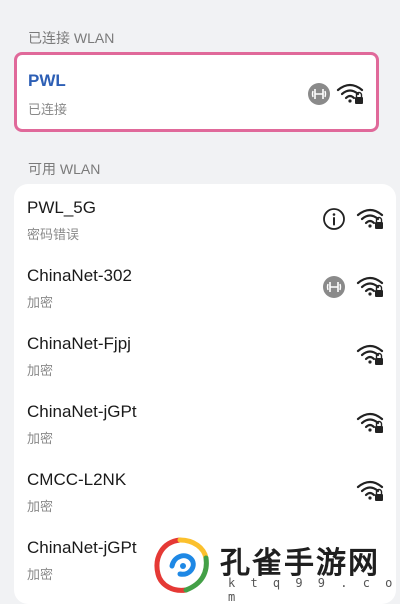 The image size is (400, 604). Describe the element at coordinates (181, 565) in the screenshot. I see `peacock-logo-icon` at that location.